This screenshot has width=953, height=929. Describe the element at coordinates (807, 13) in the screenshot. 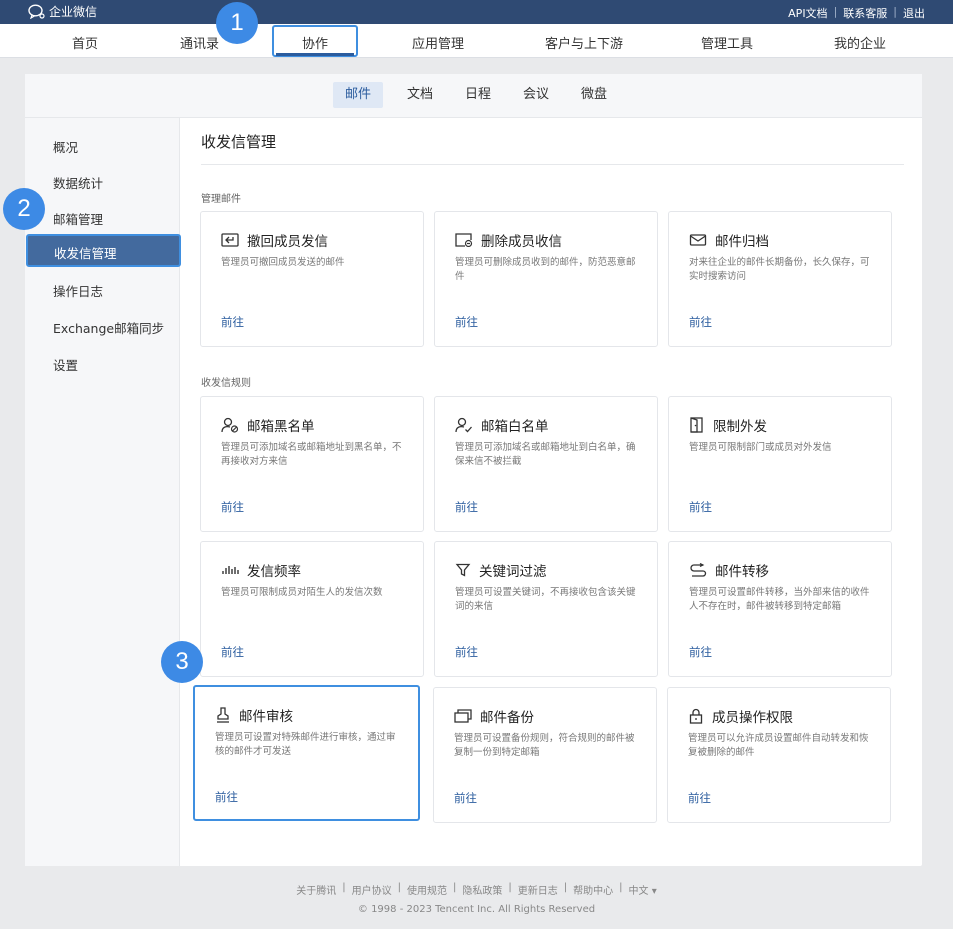

I see `api-docs-link: API文档` at that location.